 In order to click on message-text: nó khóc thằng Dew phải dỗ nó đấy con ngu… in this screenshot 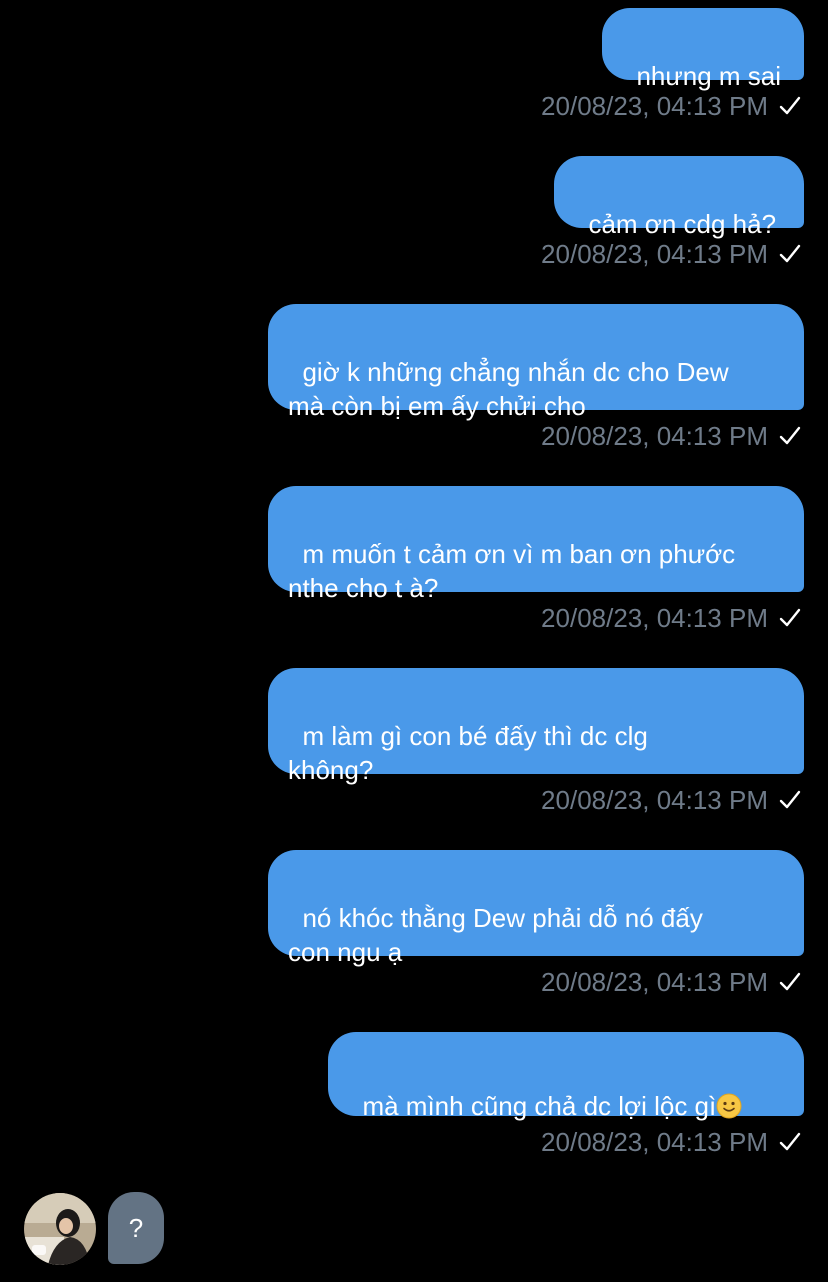, I will do `click(495, 935)`.